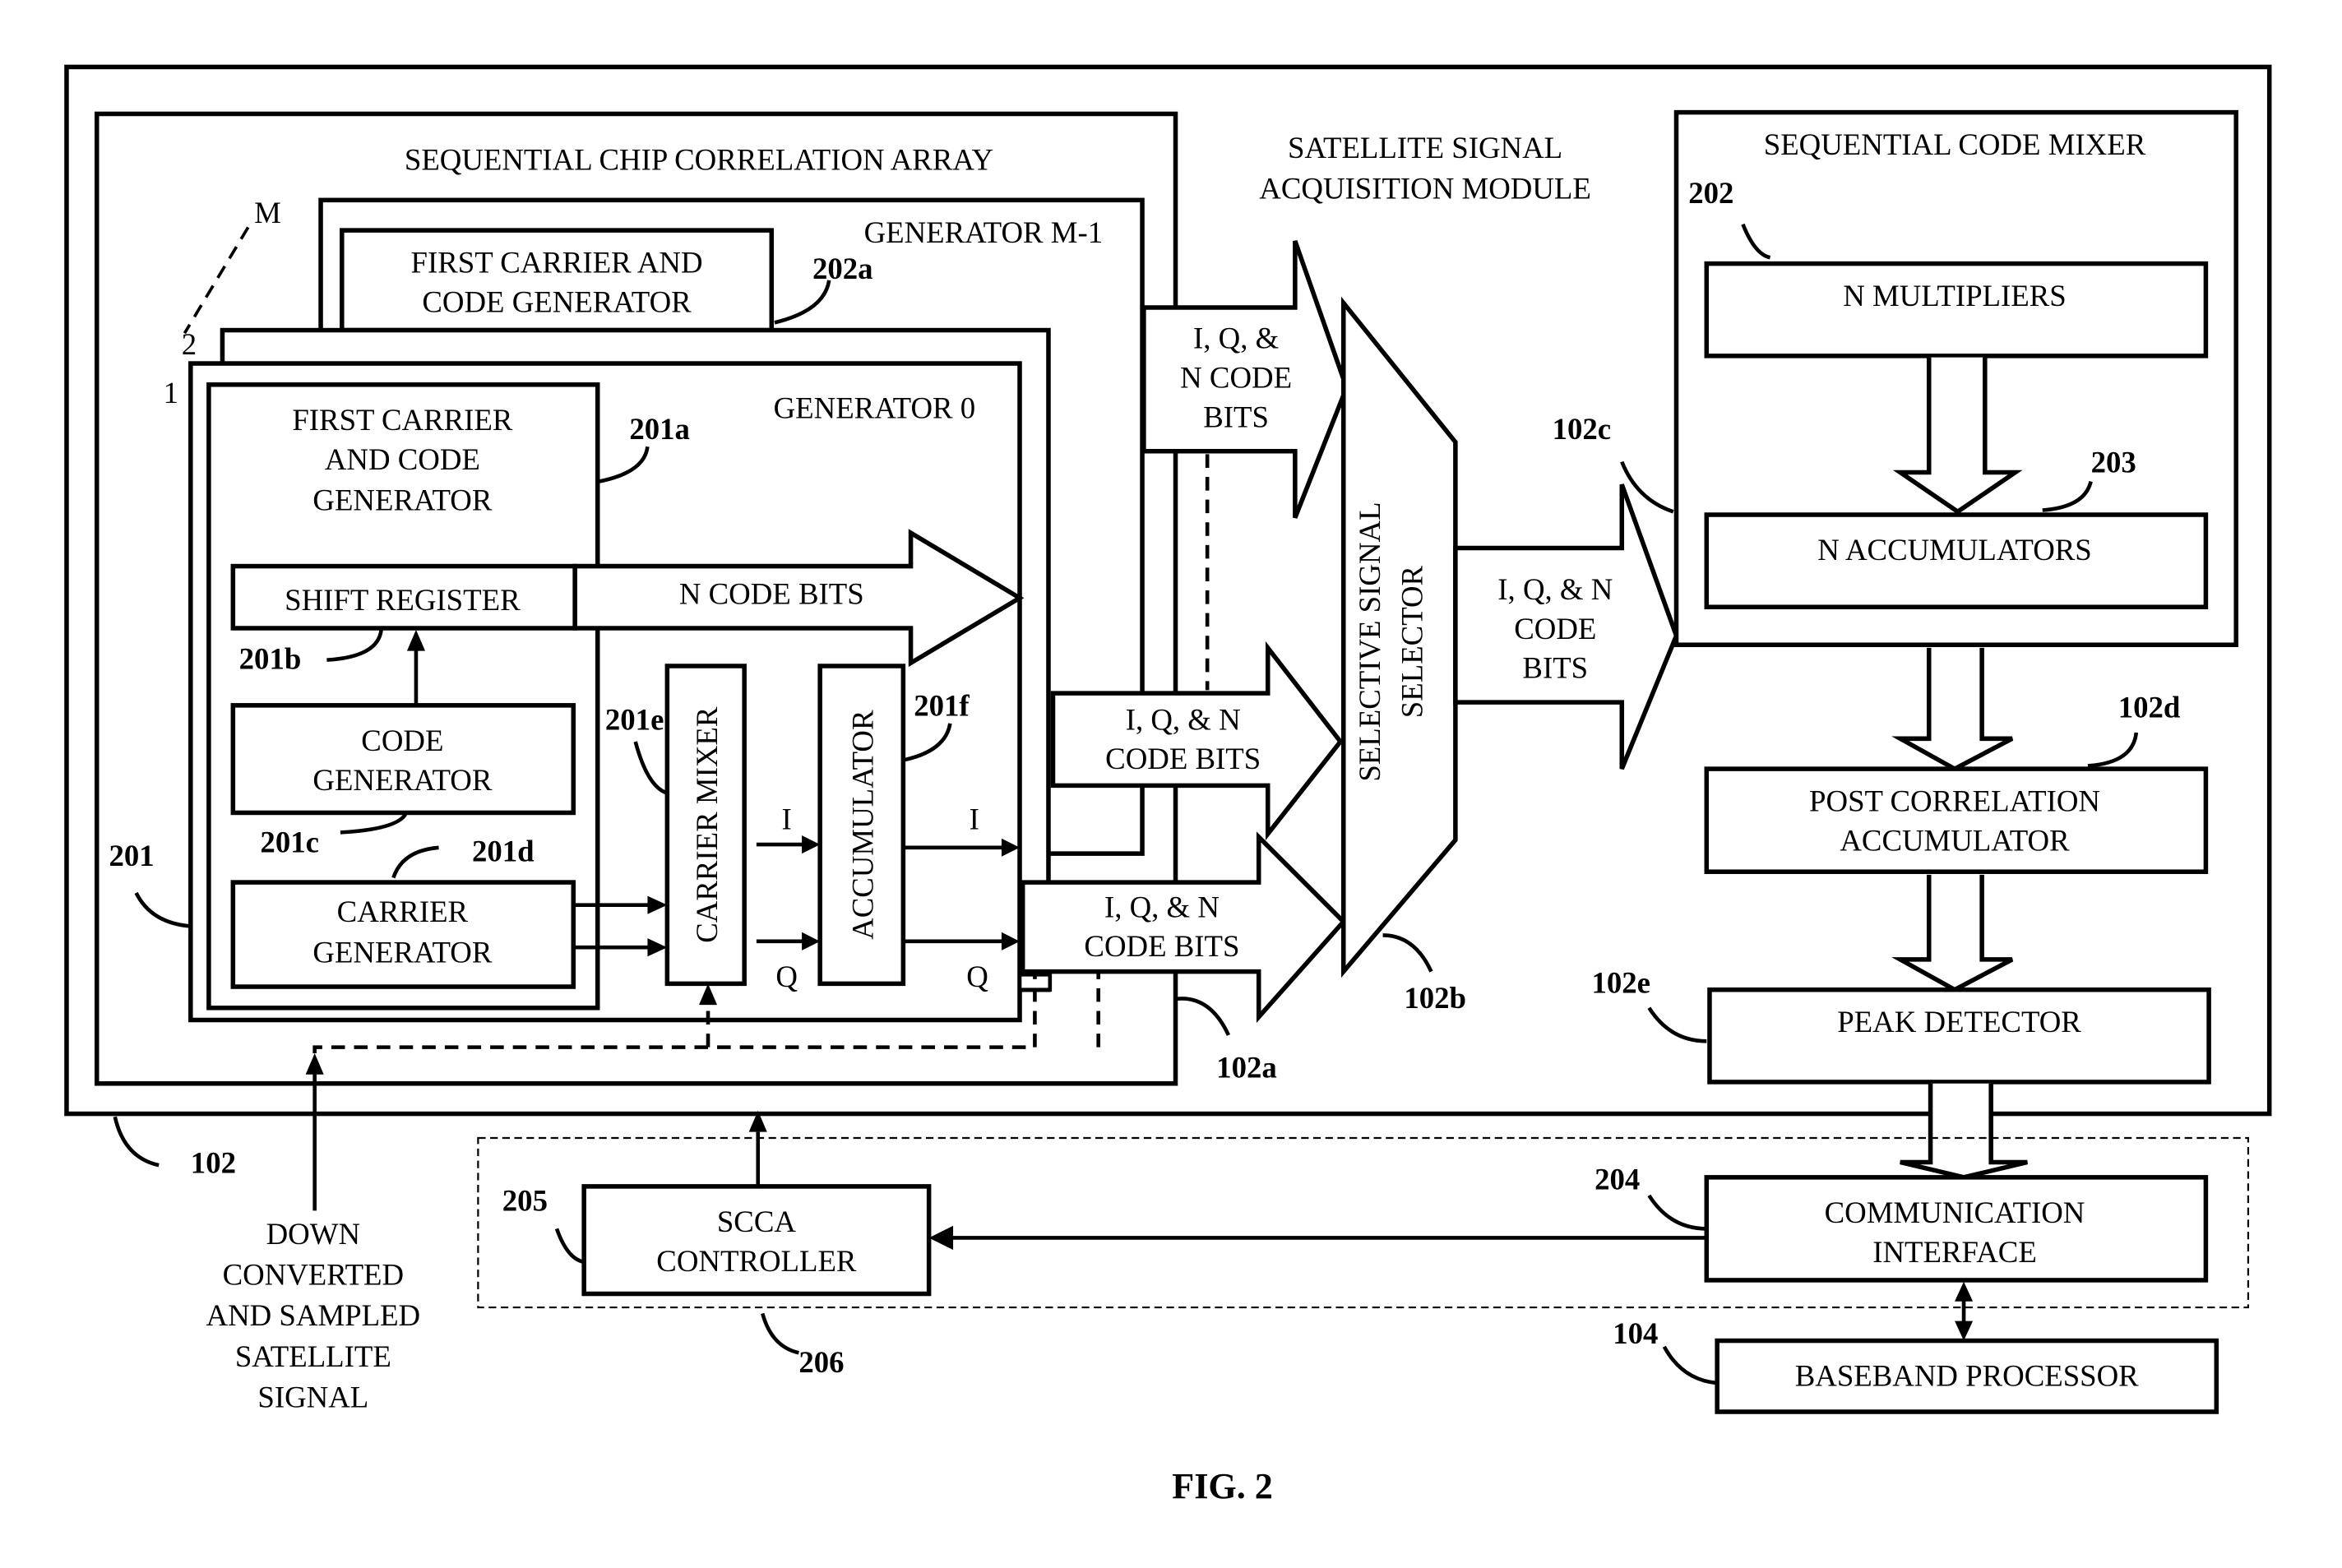  What do you see at coordinates (1555, 668) in the screenshot?
I see `arrow-out-line3: BITS` at bounding box center [1555, 668].